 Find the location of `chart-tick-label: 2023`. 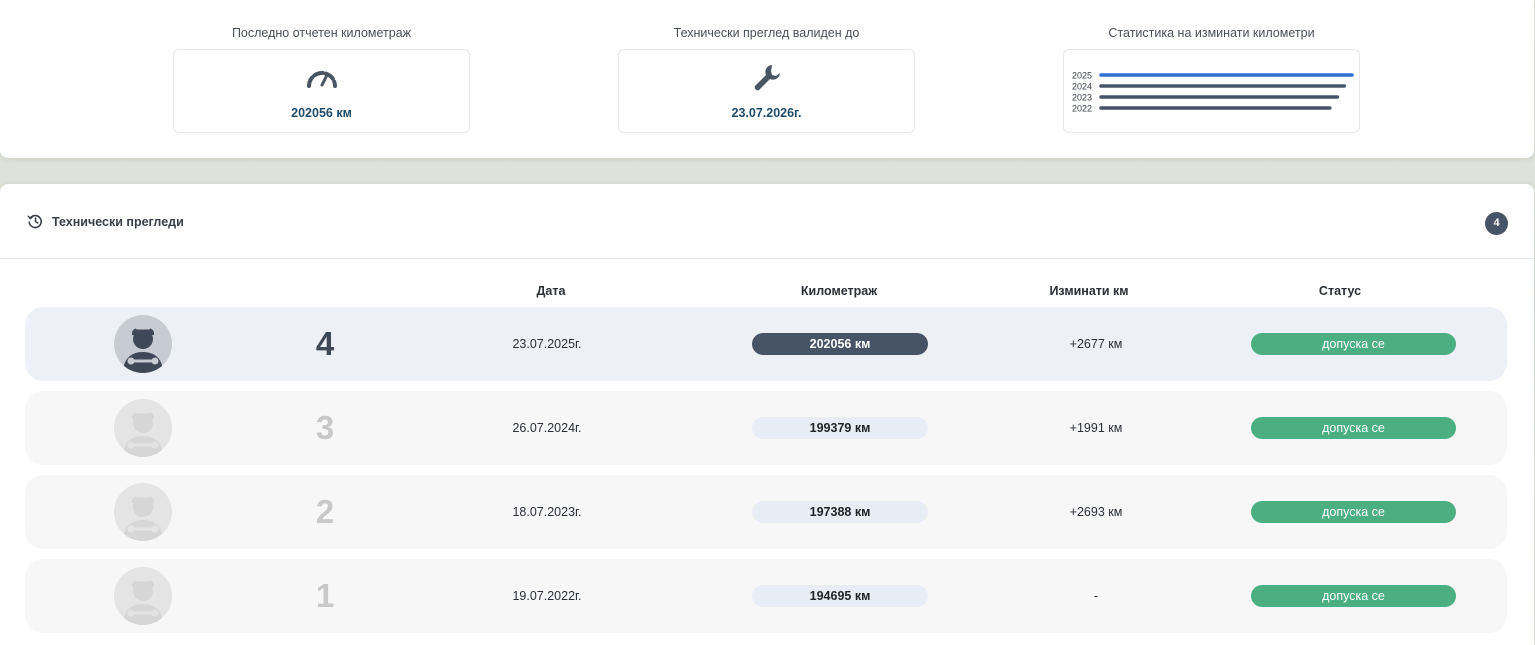

chart-tick-label: 2023 is located at coordinates (1082, 98).